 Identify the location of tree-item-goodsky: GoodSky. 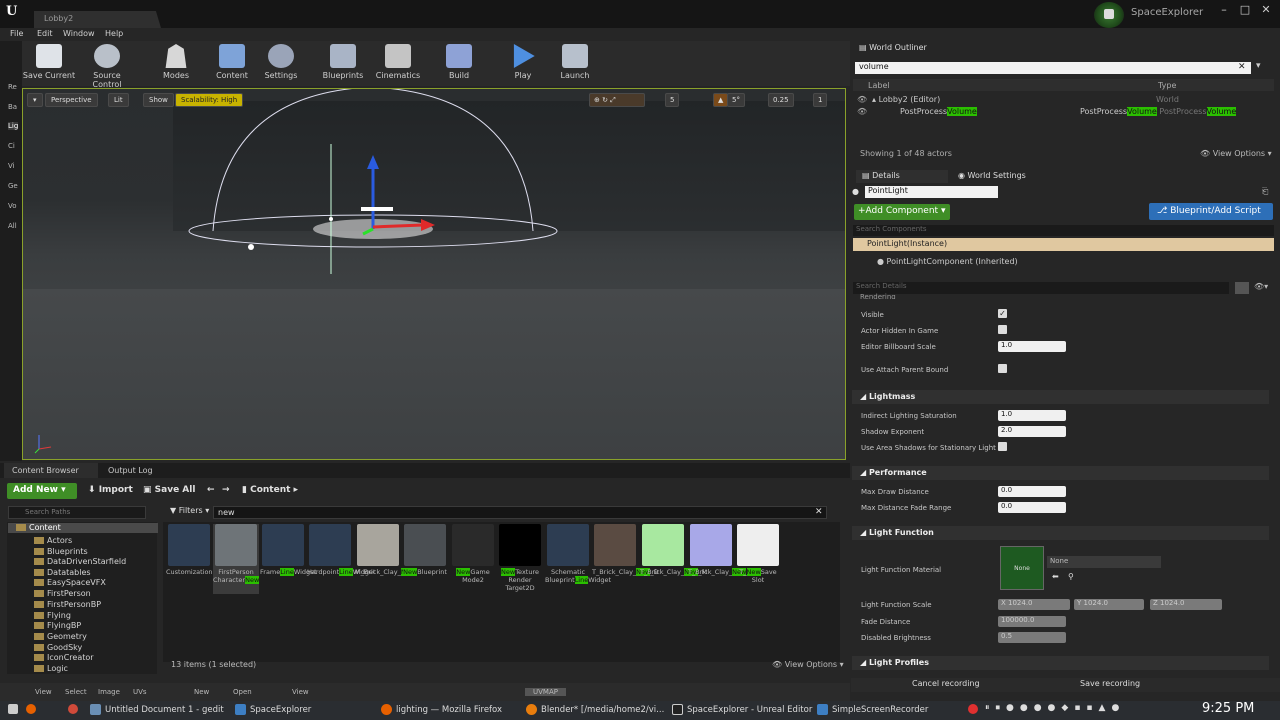
(58, 647).